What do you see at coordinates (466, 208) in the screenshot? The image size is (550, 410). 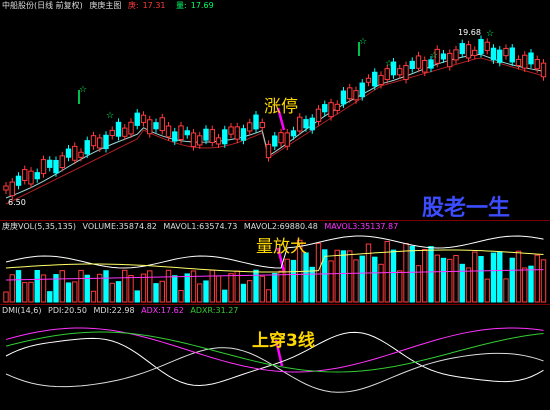 I see `brand-watermark: 股老一生` at bounding box center [466, 208].